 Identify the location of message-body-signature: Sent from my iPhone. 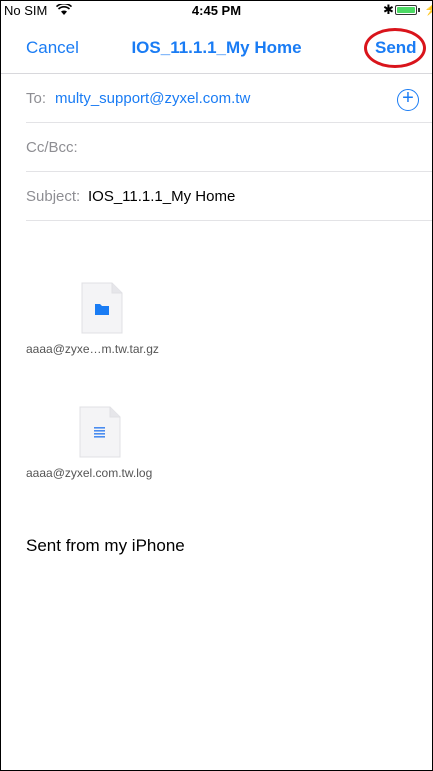
(105, 546).